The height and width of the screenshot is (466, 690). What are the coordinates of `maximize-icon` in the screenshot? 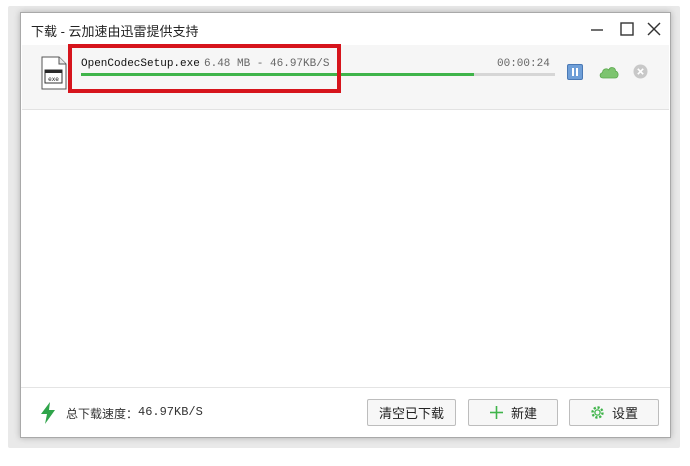 It's located at (627, 29).